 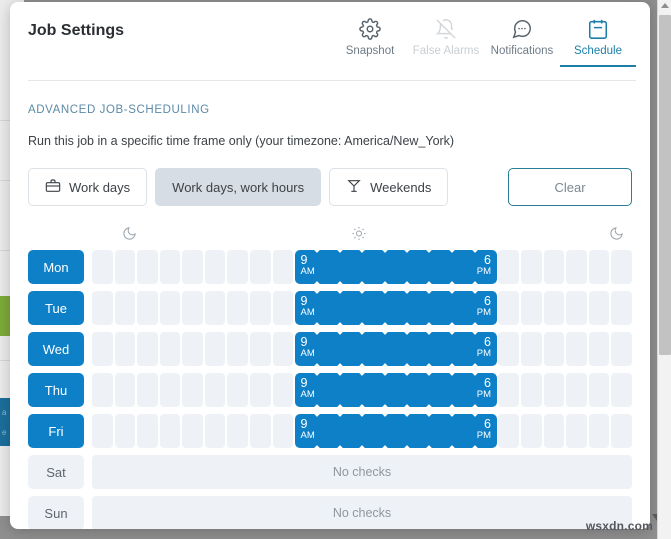 What do you see at coordinates (665, 185) in the screenshot?
I see `scrollbar-thumb` at bounding box center [665, 185].